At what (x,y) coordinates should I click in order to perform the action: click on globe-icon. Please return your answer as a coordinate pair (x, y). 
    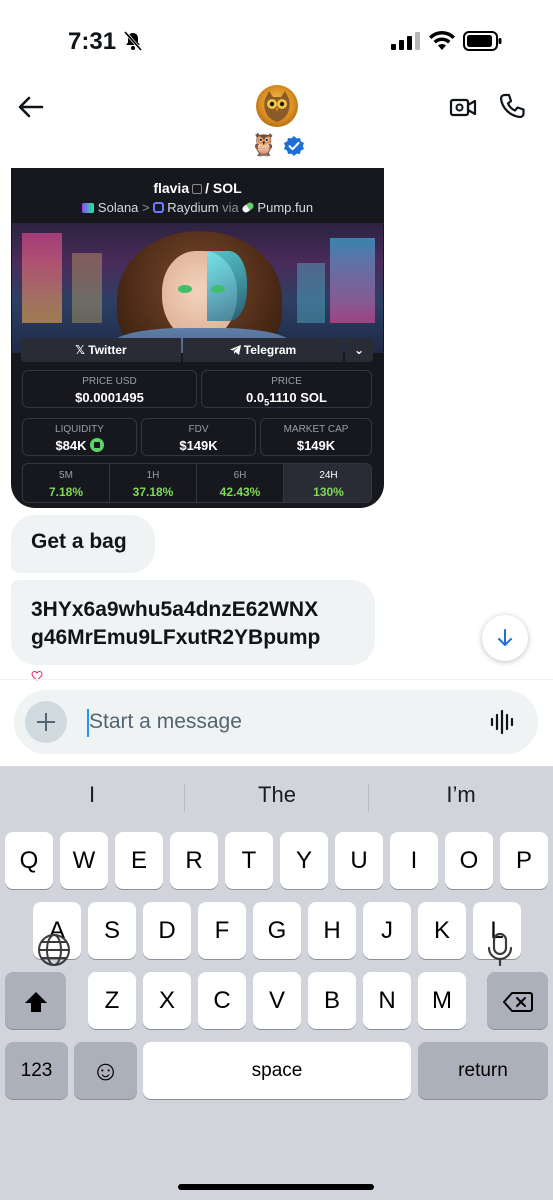
    Looking at the image, I should click on (54, 950).